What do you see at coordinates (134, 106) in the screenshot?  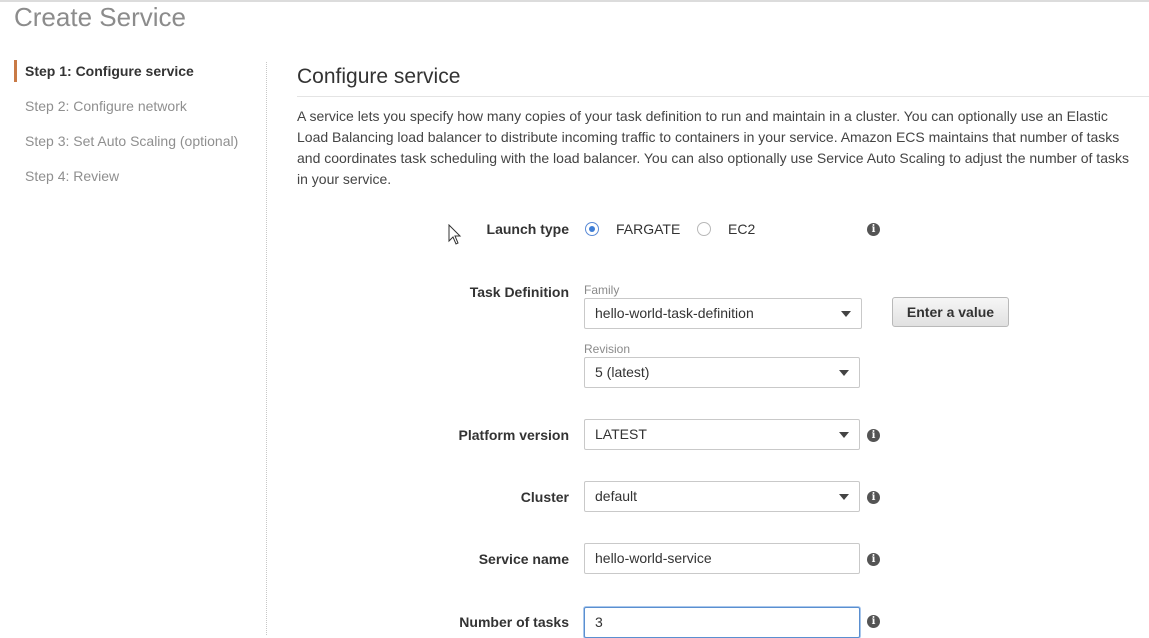 I see `step-configure-network: Step 2: Configure network` at bounding box center [134, 106].